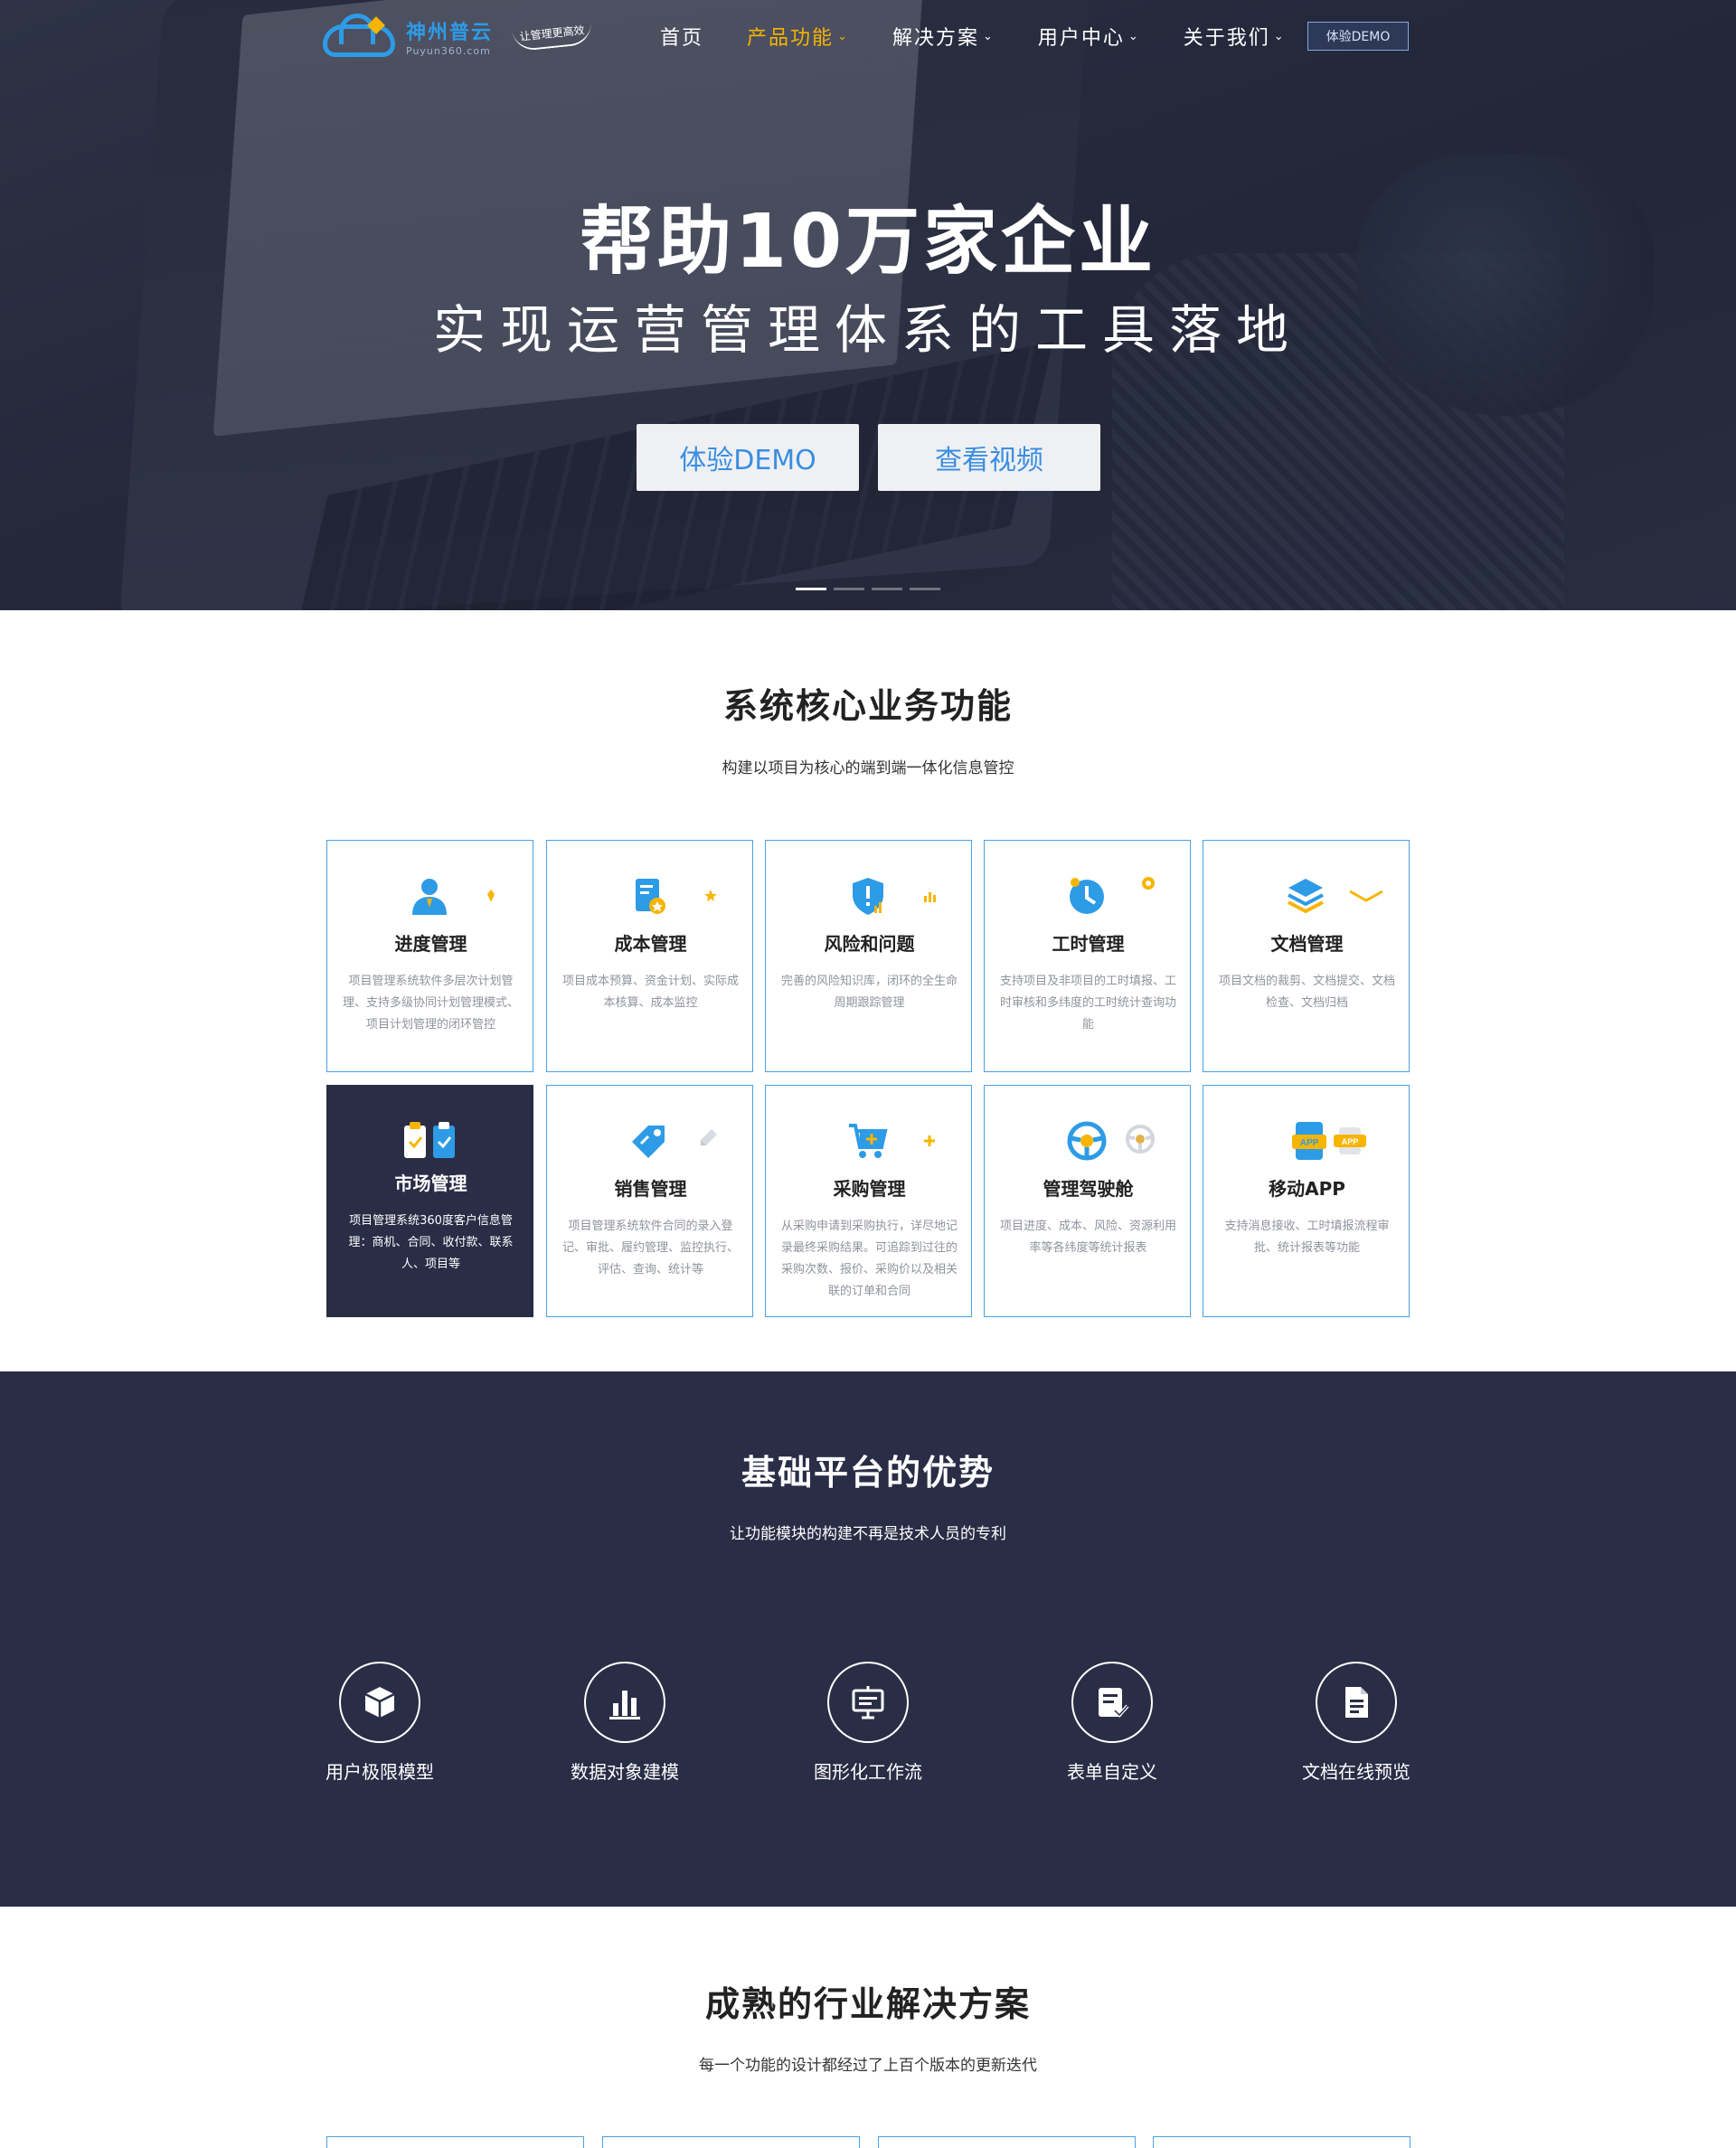  I want to click on nav-item-about: 关于我们 ⌄, so click(1235, 36).